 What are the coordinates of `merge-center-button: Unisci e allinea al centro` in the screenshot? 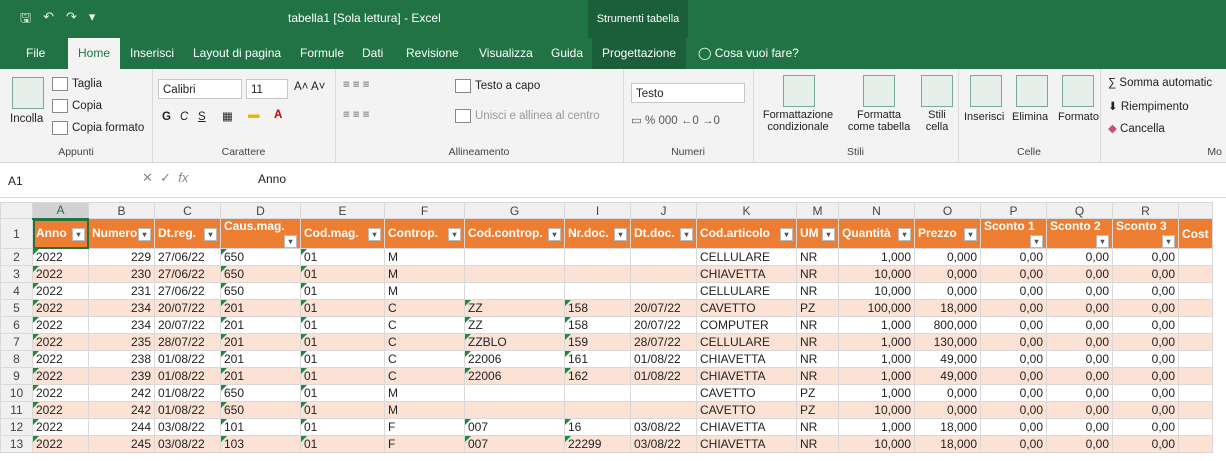 It's located at (527, 116).